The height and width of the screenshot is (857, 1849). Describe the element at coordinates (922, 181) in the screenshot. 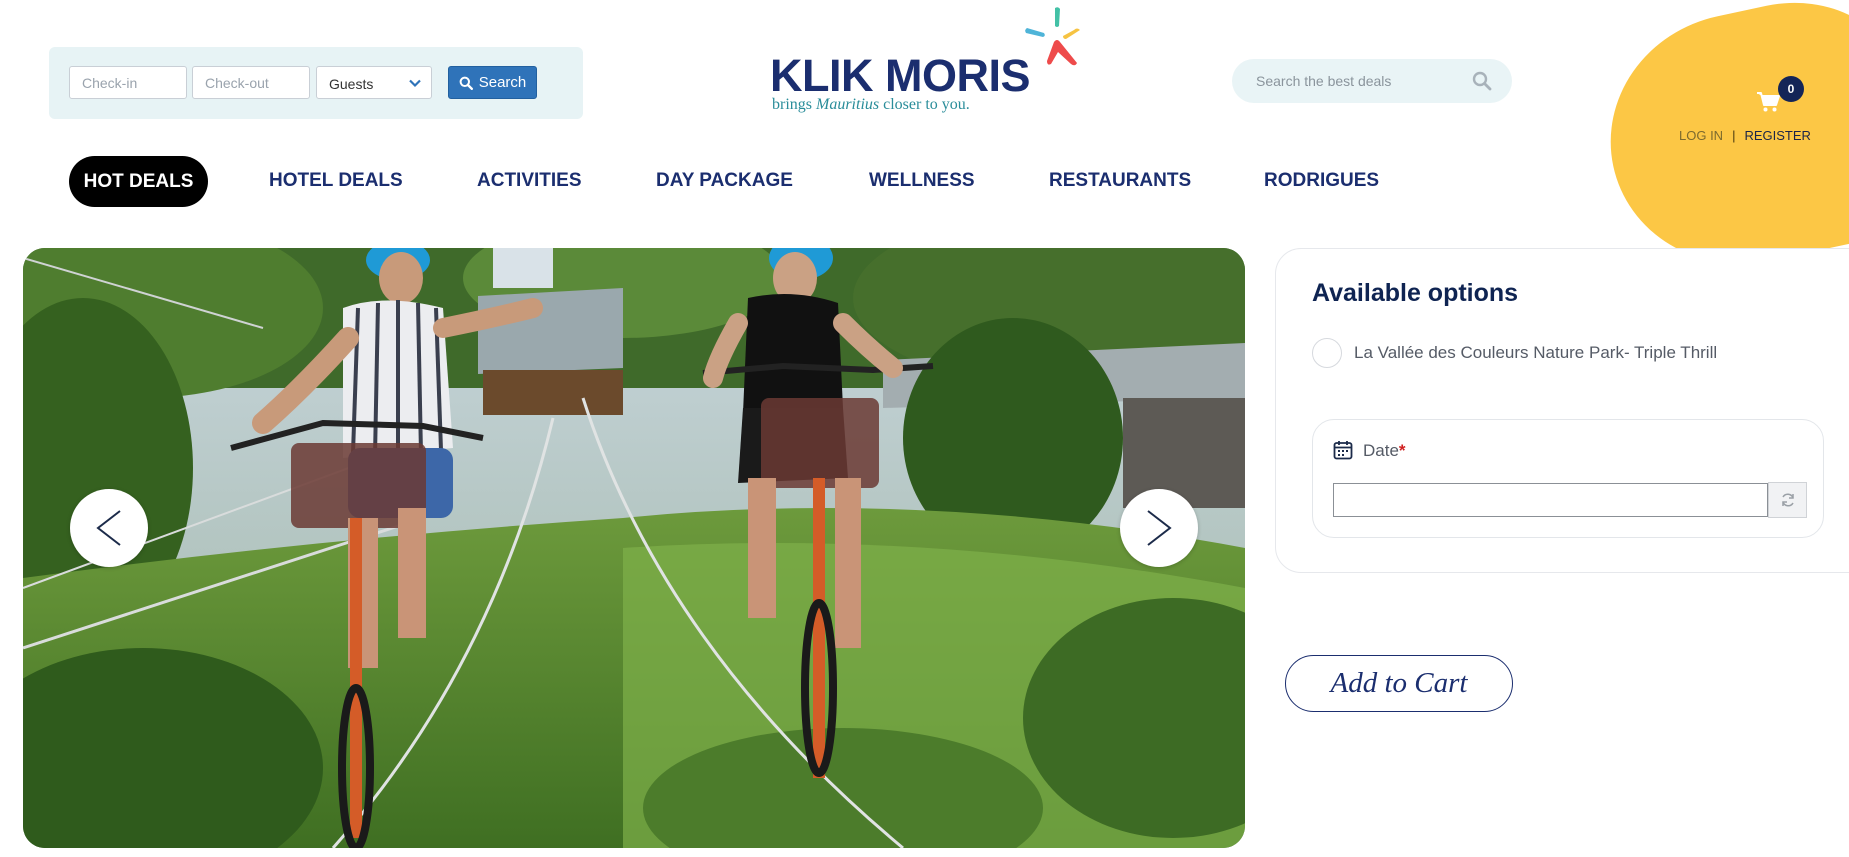

I see `nav-item-wellness: WELLNESS` at that location.